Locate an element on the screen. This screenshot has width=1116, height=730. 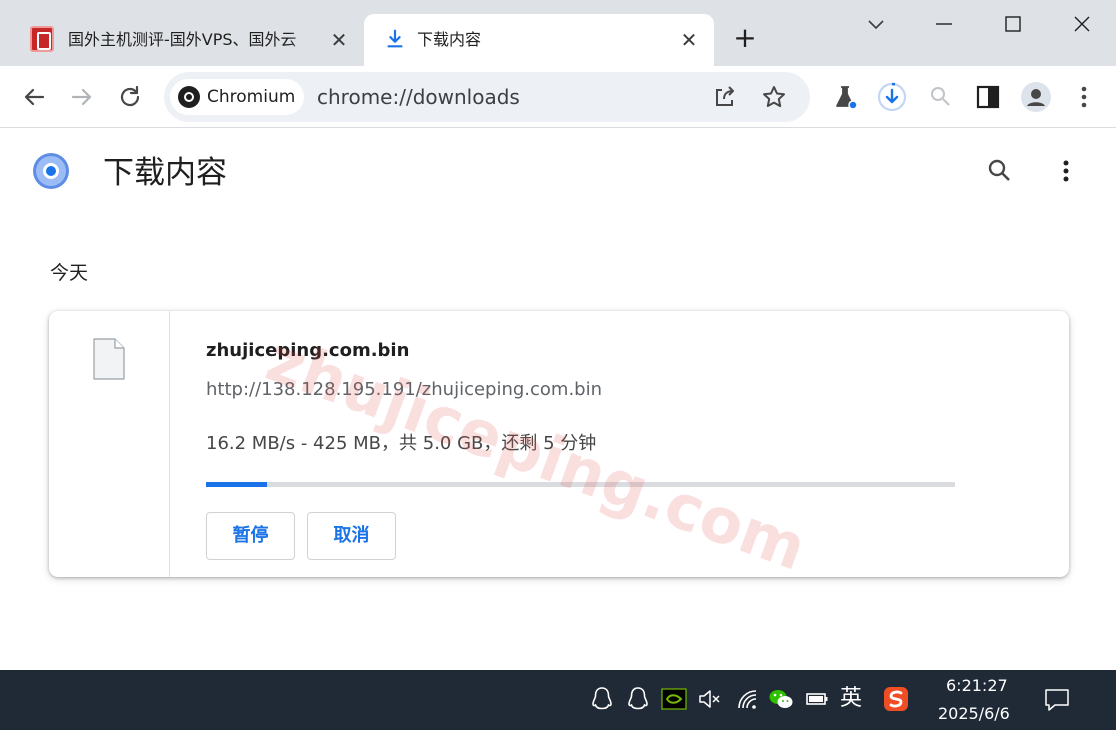
toolbar: Chromium chrome://downloads is located at coordinates (558, 97).